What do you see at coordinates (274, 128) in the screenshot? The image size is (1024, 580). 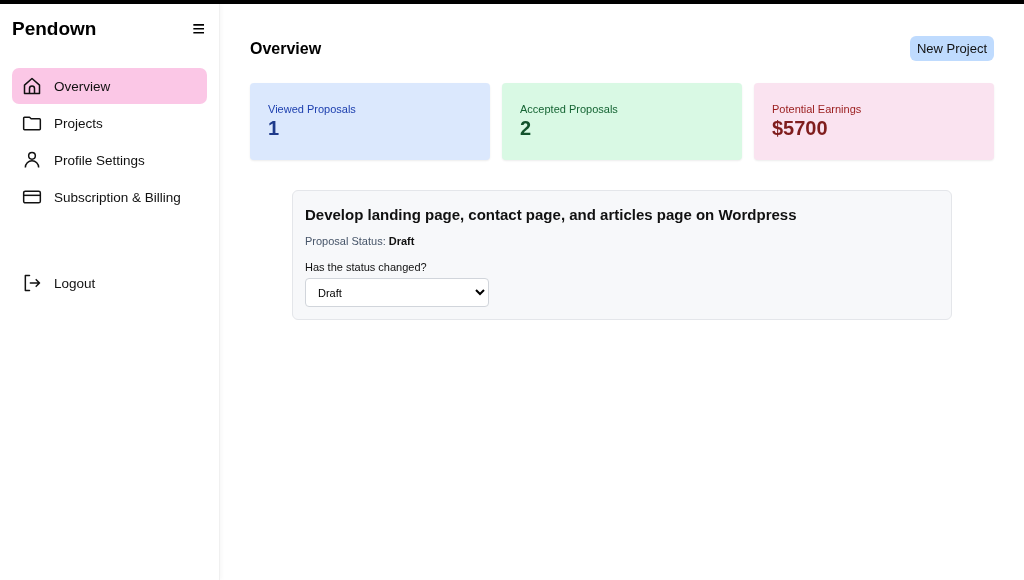 I see `stat-value: 1` at bounding box center [274, 128].